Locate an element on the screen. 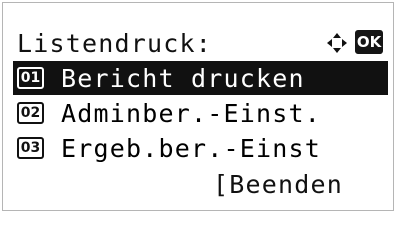  footer-bar: [Beenden is located at coordinates (173, 184).